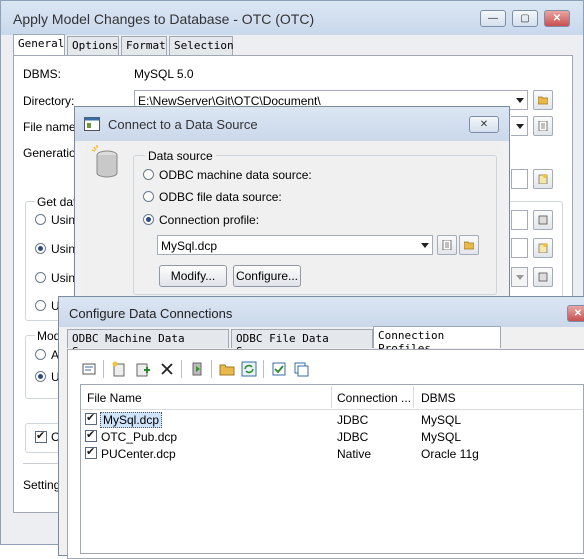  Describe the element at coordinates (201, 45) in the screenshot. I see `tab-selection: Selection` at that location.